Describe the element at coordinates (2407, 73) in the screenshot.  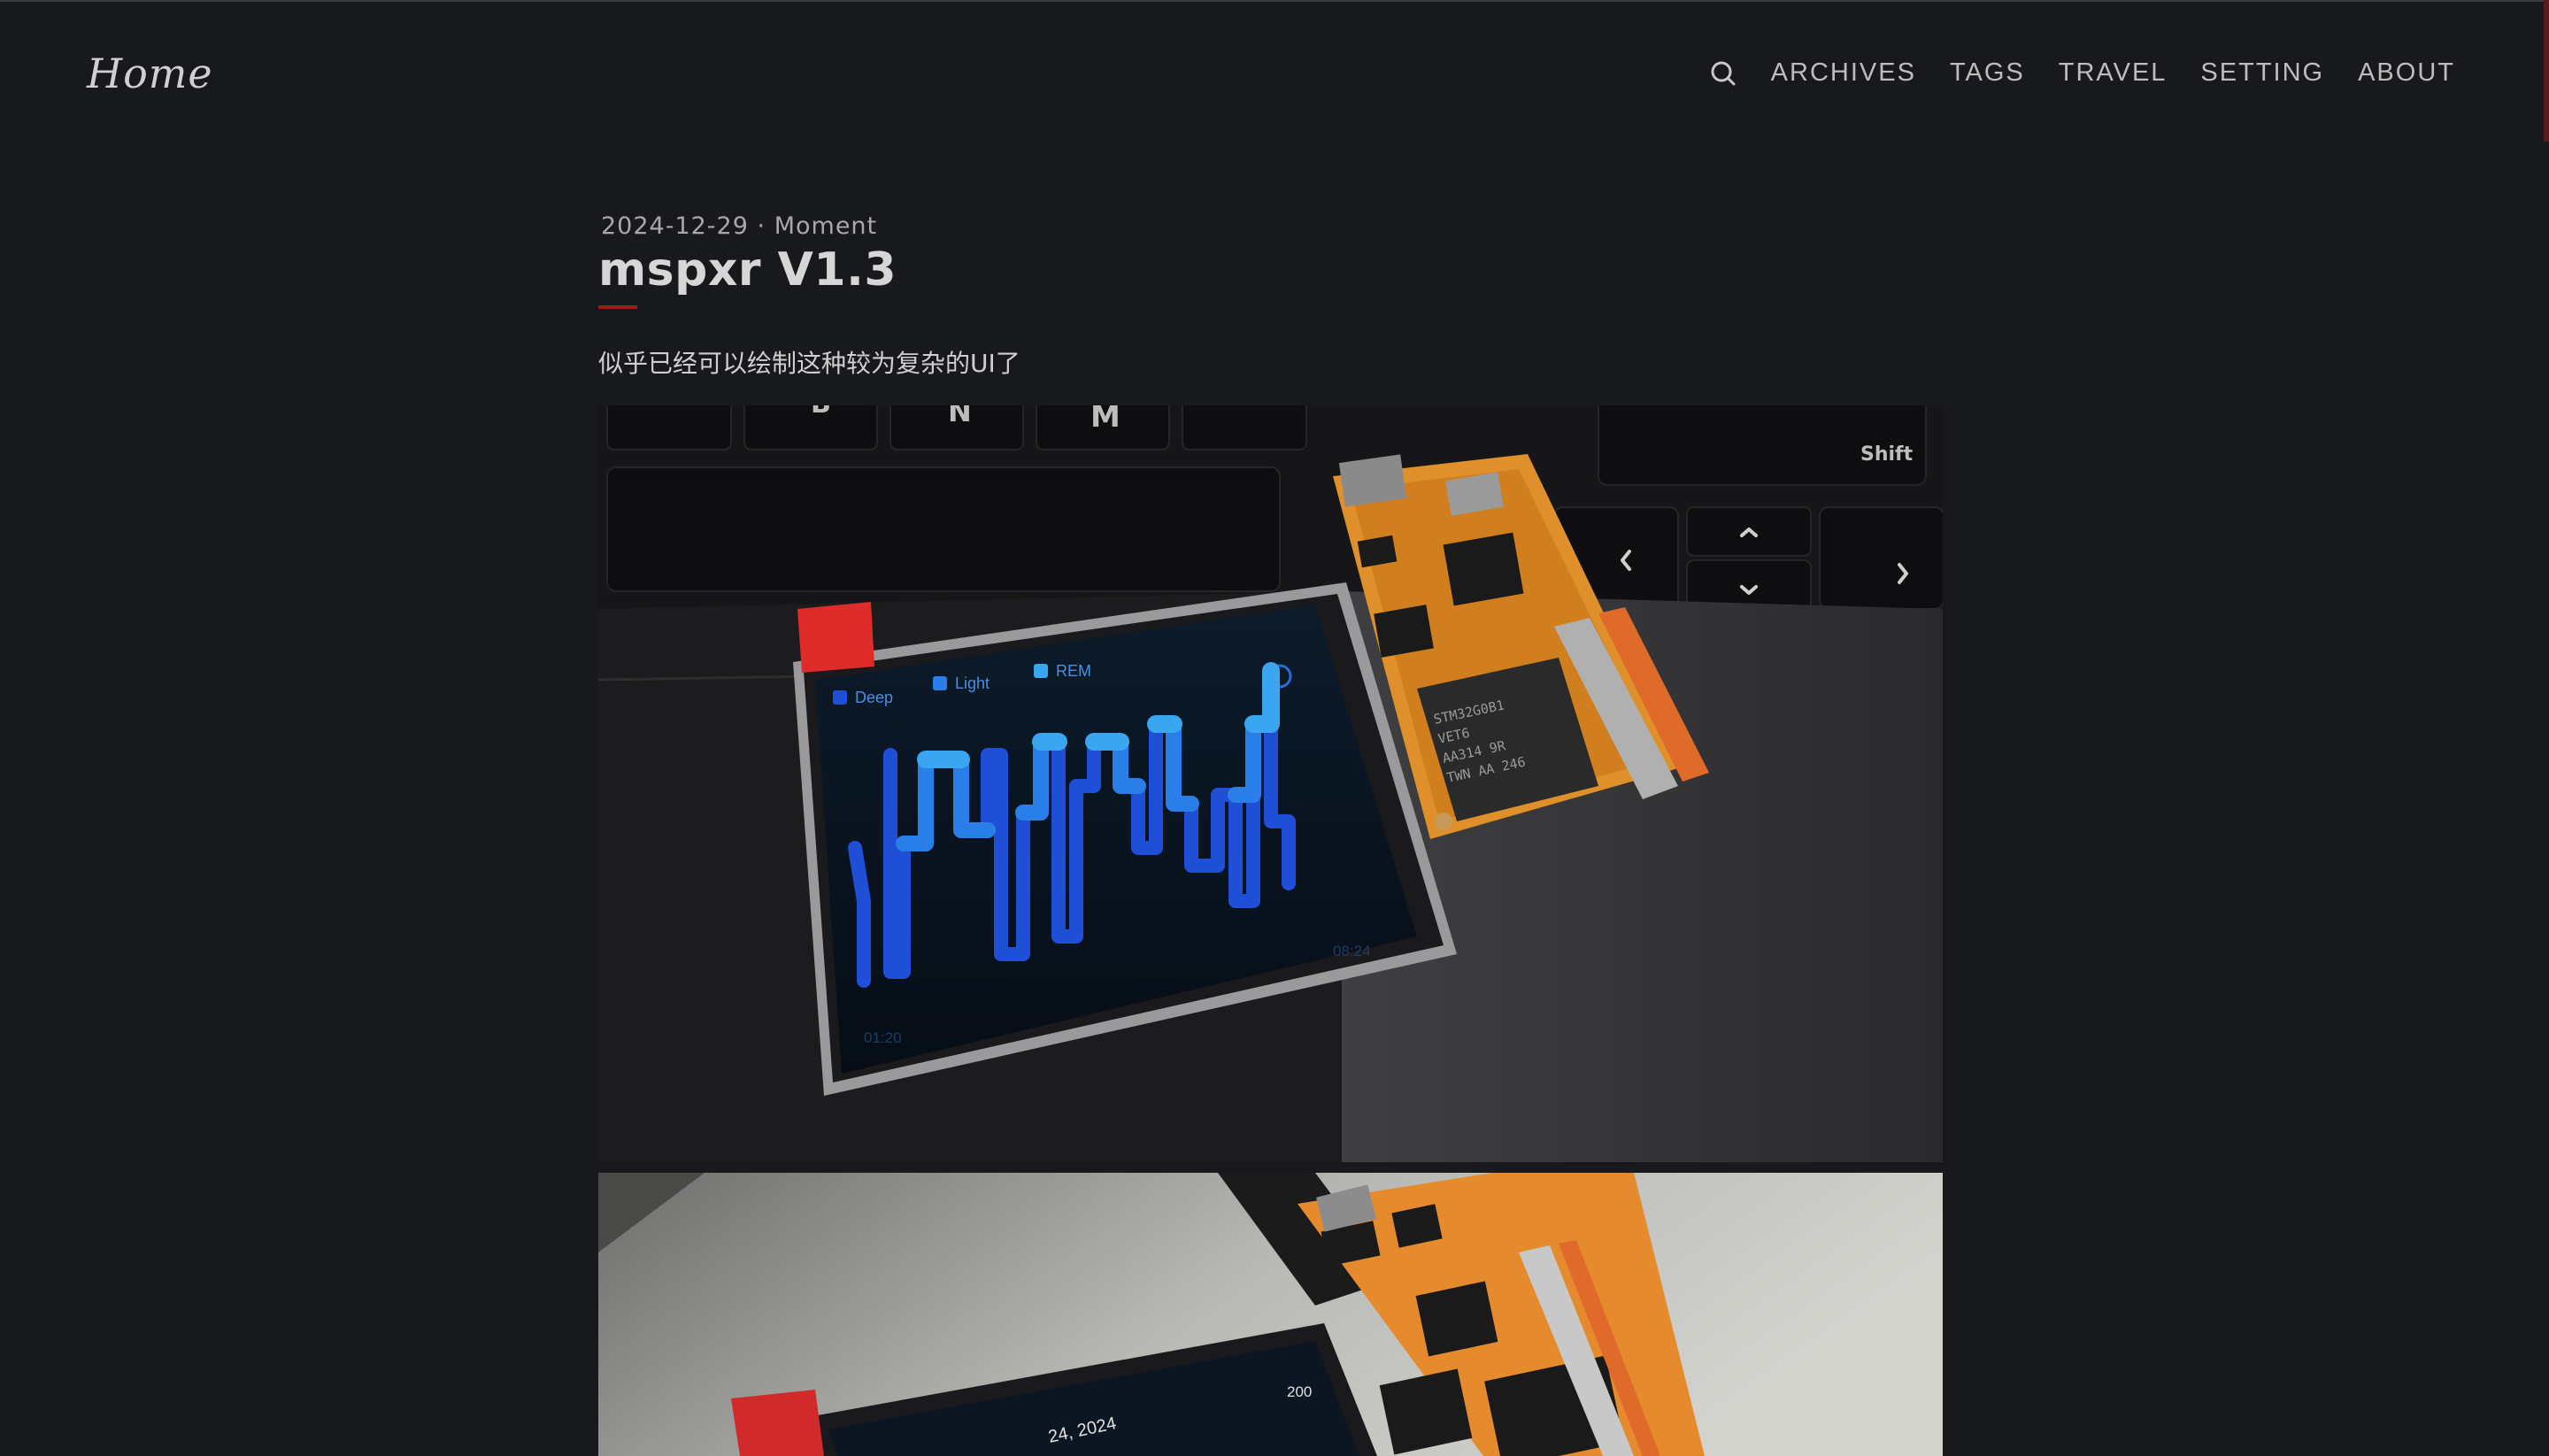
I see `nav-about: ABOUT` at that location.